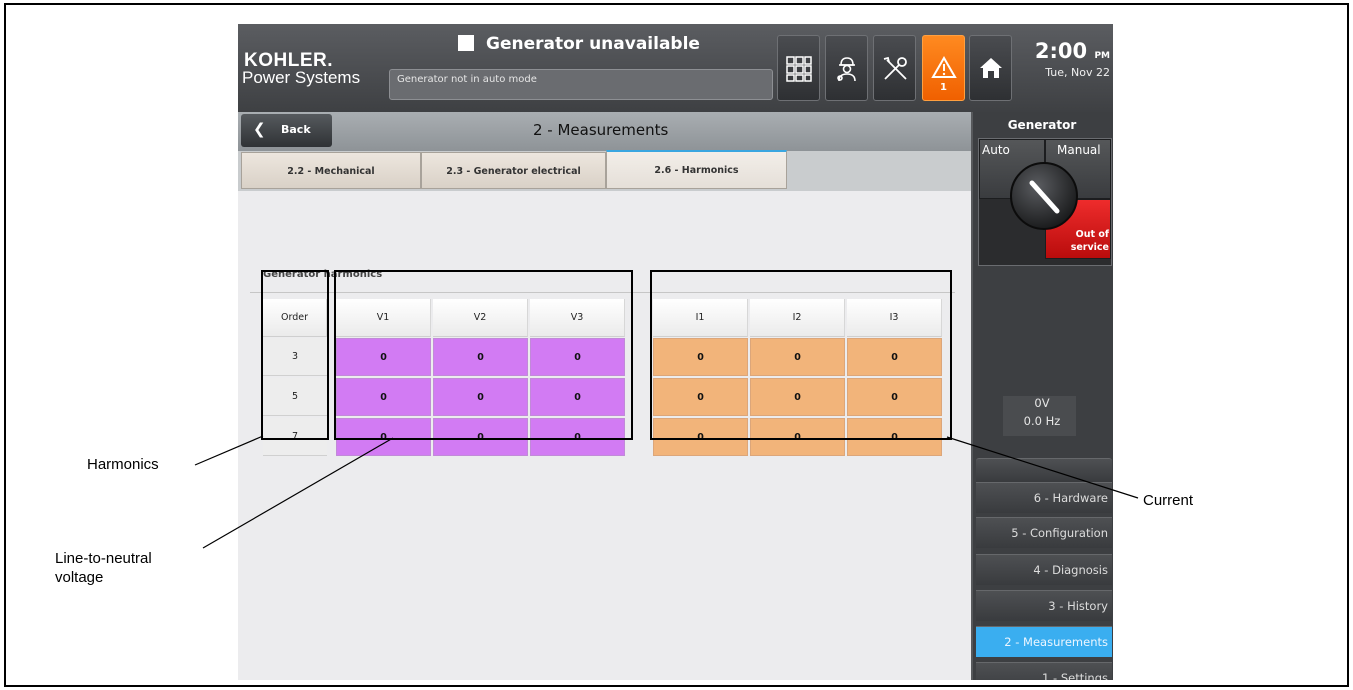 The image size is (1353, 690). Describe the element at coordinates (103, 558) in the screenshot. I see `callout-voltage-line1: Line-to-neutral` at that location.